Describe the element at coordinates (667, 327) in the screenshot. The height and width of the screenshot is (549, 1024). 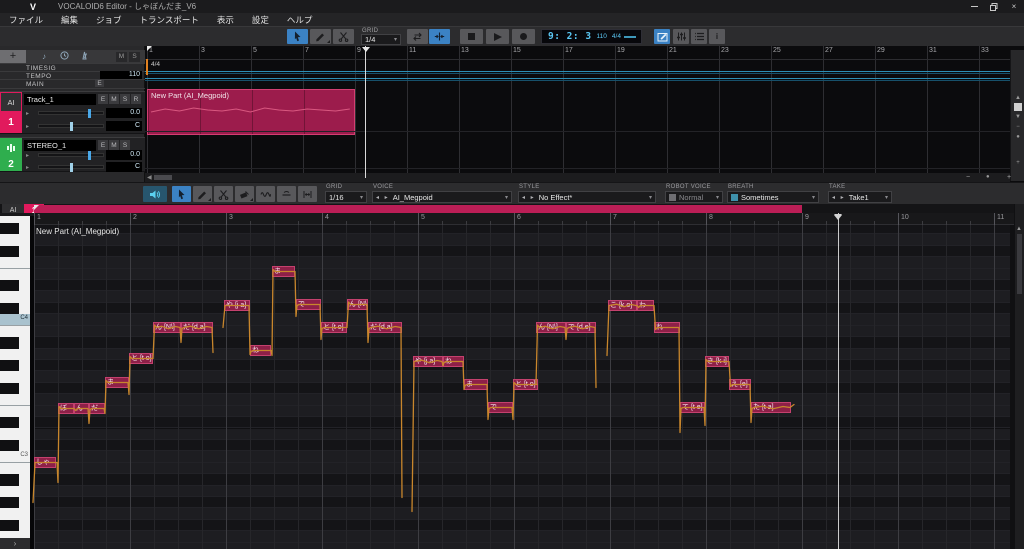
I see `note: れ` at that location.